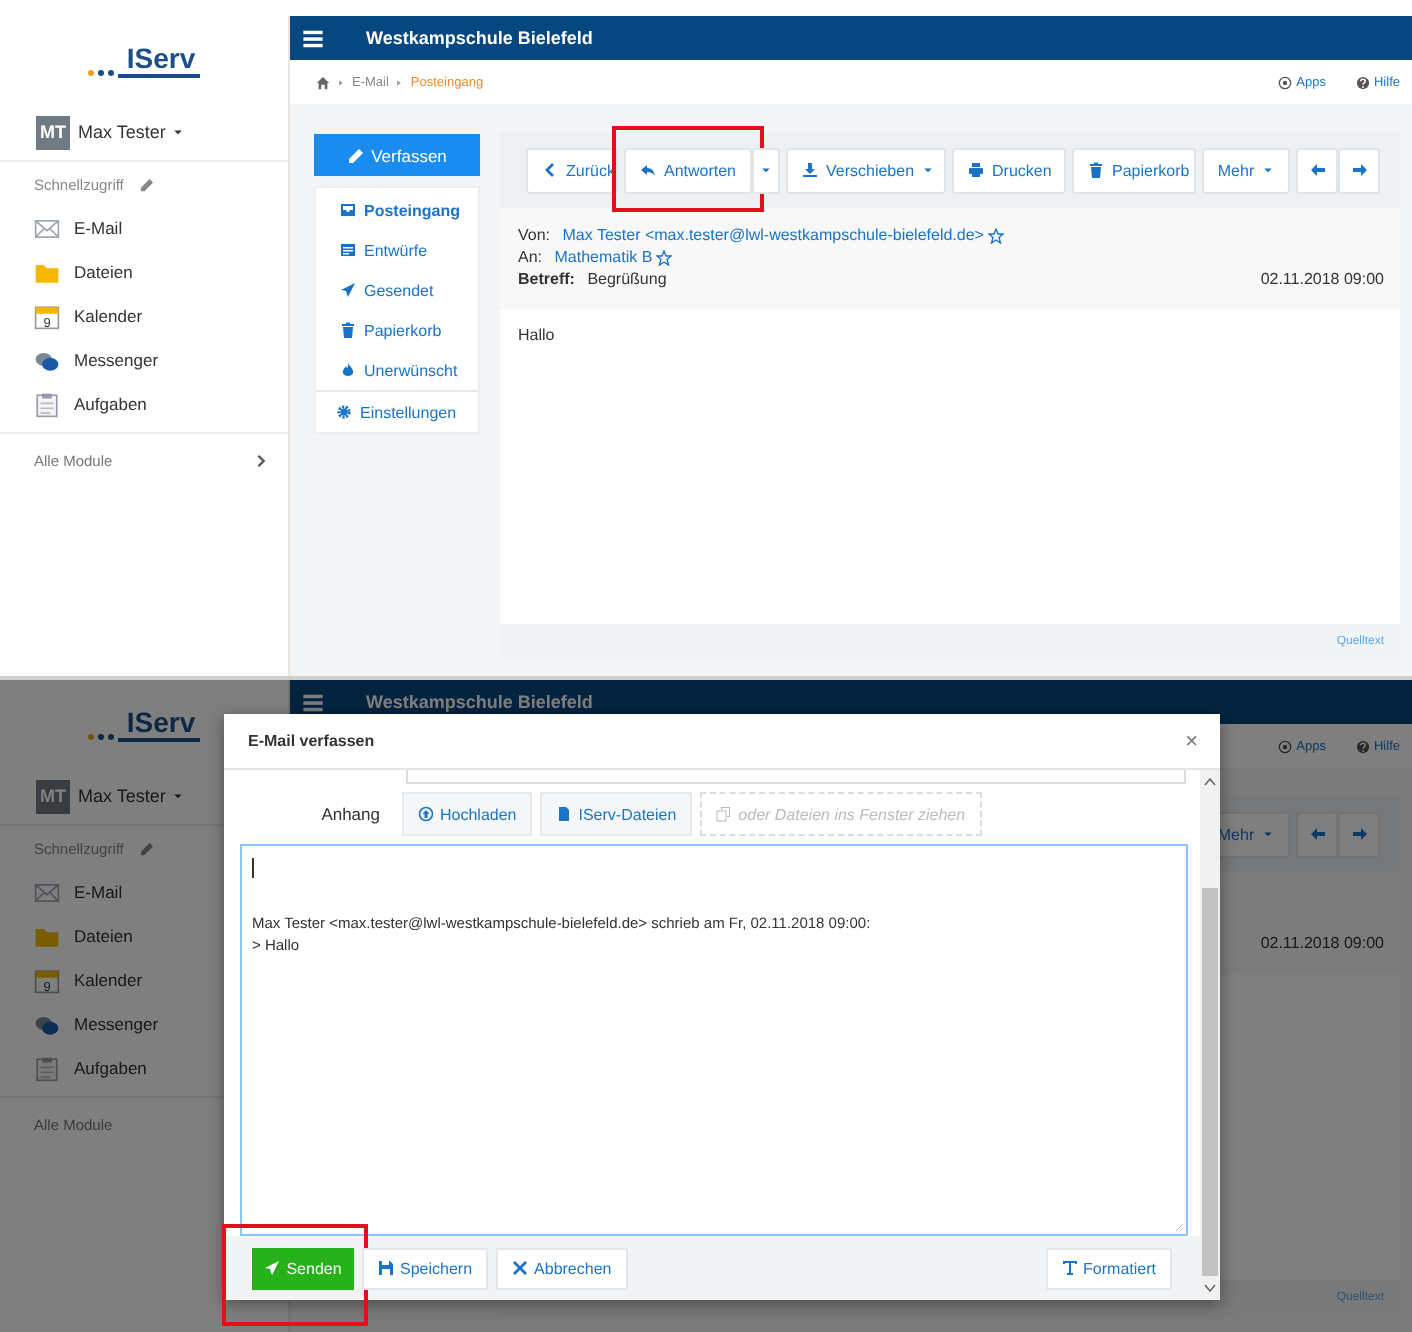 The width and height of the screenshot is (1412, 1332). What do you see at coordinates (303, 1268) in the screenshot?
I see `send-button: Senden` at bounding box center [303, 1268].